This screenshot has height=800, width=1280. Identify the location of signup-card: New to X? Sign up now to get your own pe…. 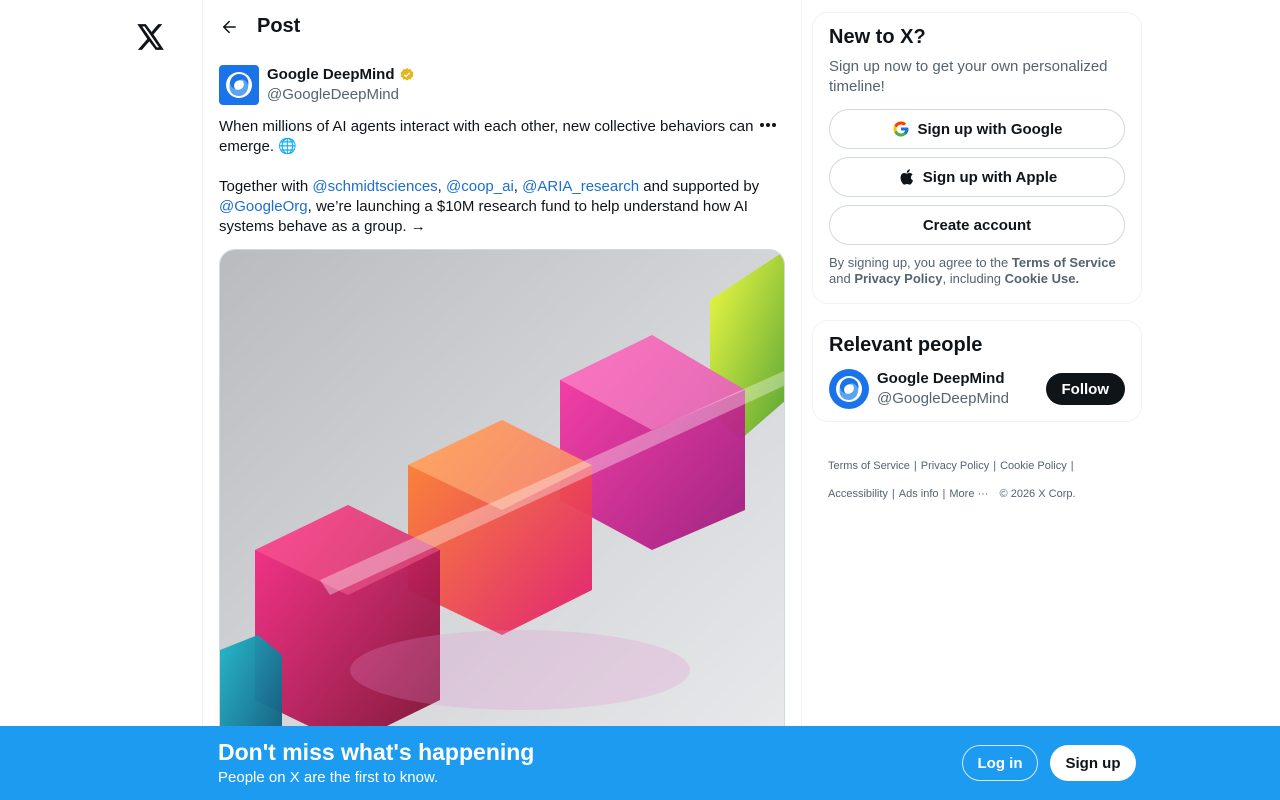
(977, 158).